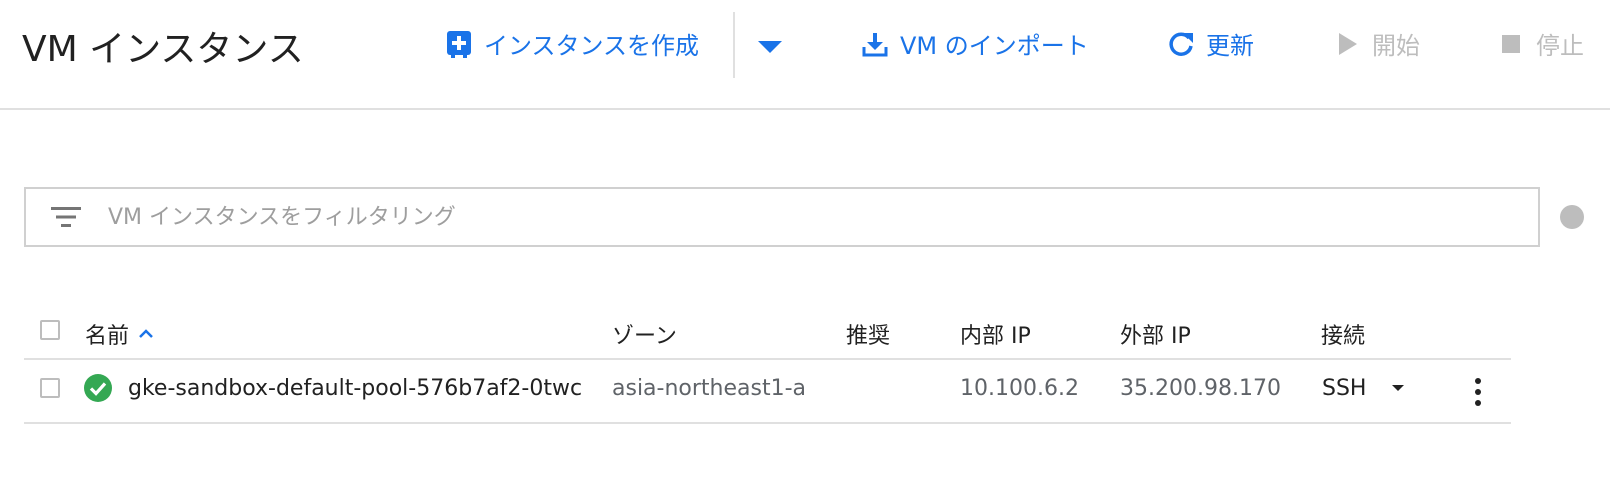 This screenshot has height=478, width=1610. What do you see at coordinates (875, 44) in the screenshot?
I see `download-icon` at bounding box center [875, 44].